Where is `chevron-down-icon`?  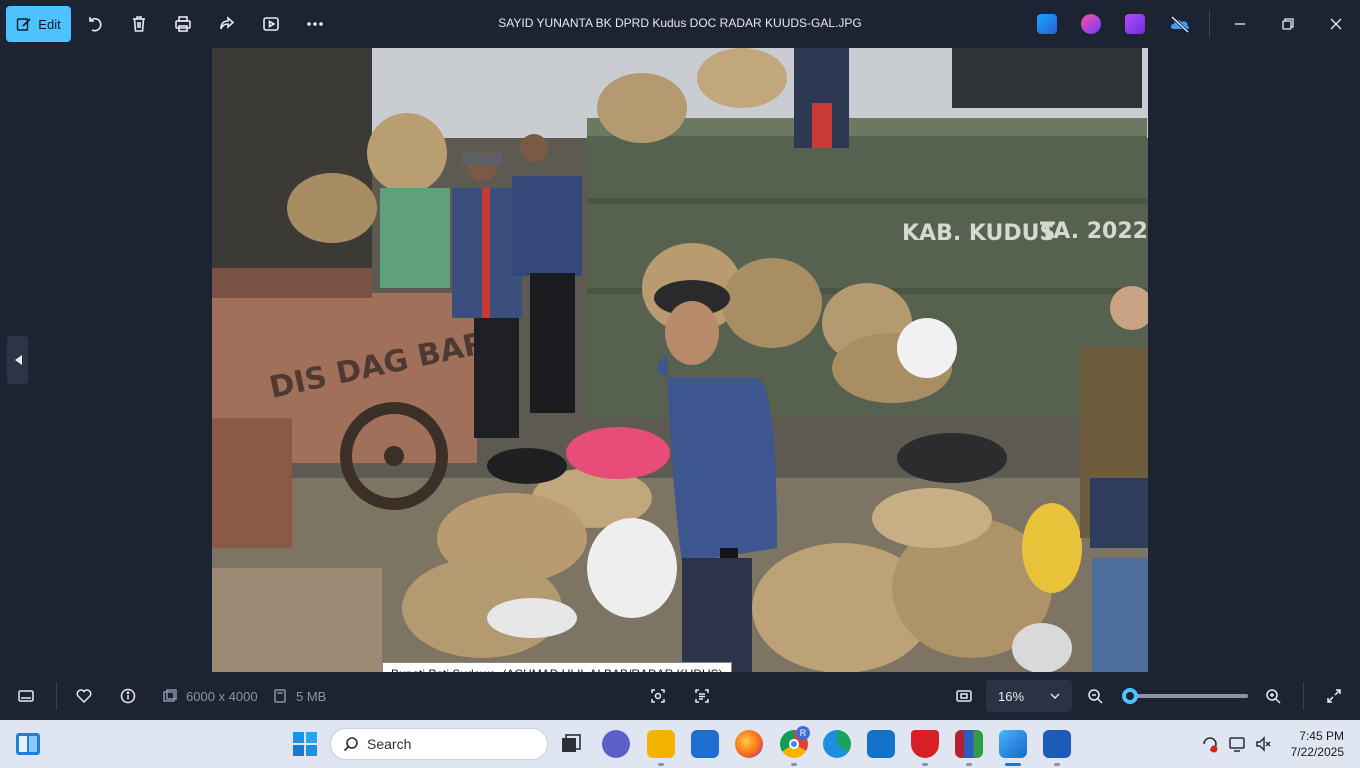
chevron-down-icon is located at coordinates (1055, 696).